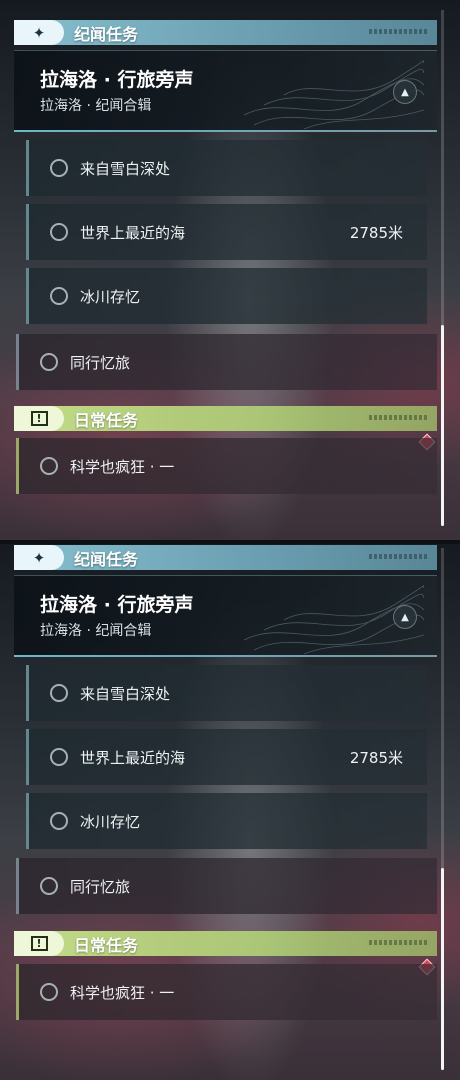 The image size is (460, 1080). What do you see at coordinates (230, 542) in the screenshot?
I see `panel-divider` at bounding box center [230, 542].